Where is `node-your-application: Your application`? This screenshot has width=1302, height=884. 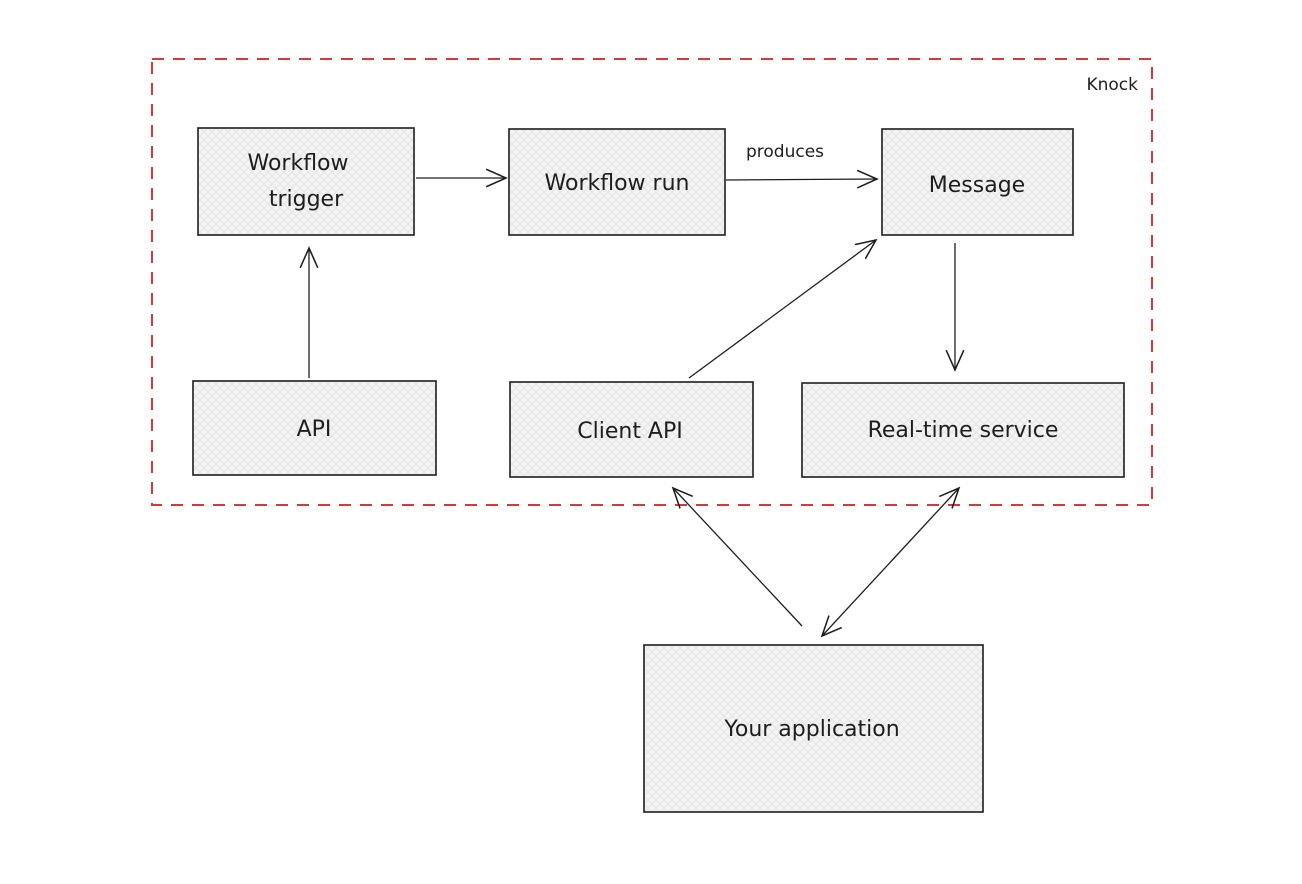 node-your-application: Your application is located at coordinates (813, 728).